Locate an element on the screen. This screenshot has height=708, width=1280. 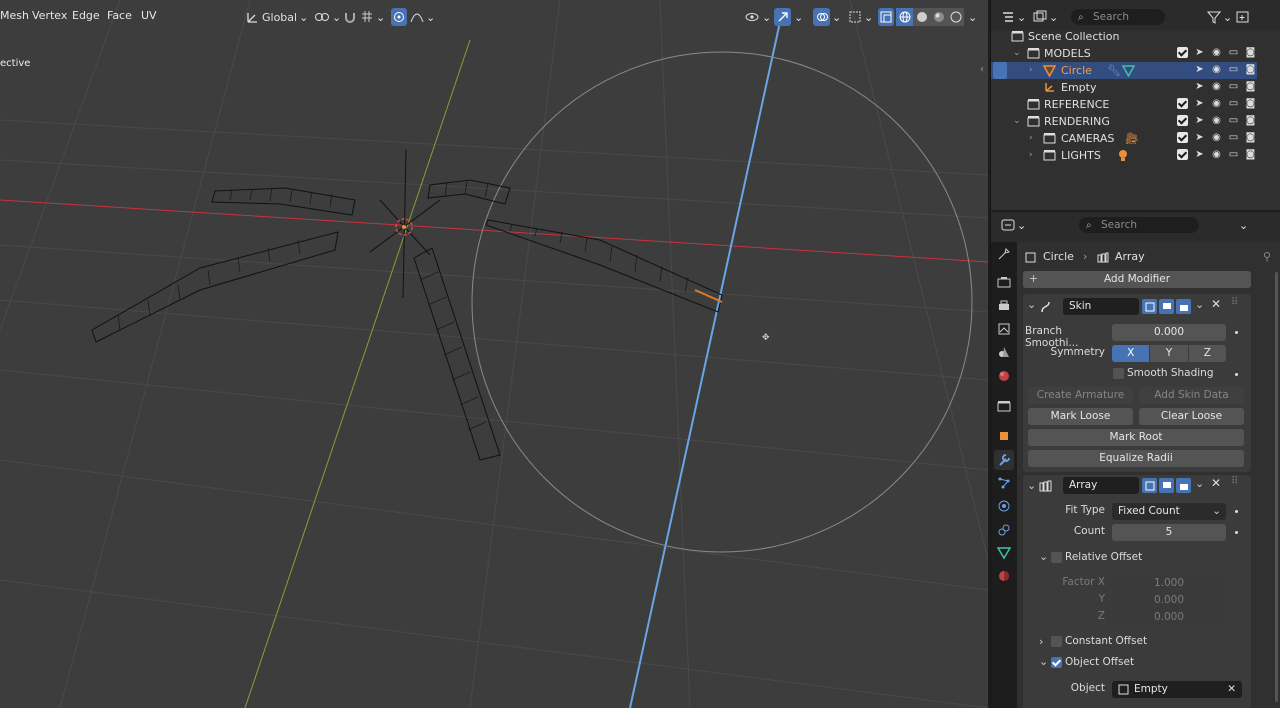
factor-z-field: 0.000 is located at coordinates (1169, 617).